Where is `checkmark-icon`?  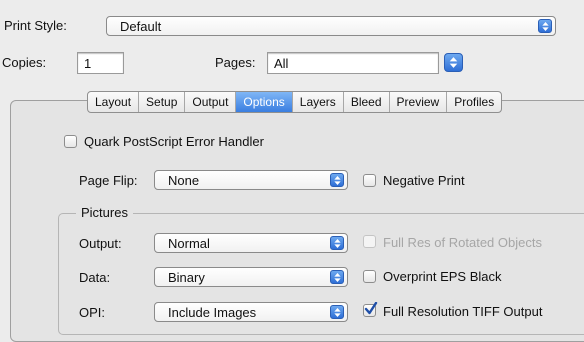 checkmark-icon is located at coordinates (371, 308).